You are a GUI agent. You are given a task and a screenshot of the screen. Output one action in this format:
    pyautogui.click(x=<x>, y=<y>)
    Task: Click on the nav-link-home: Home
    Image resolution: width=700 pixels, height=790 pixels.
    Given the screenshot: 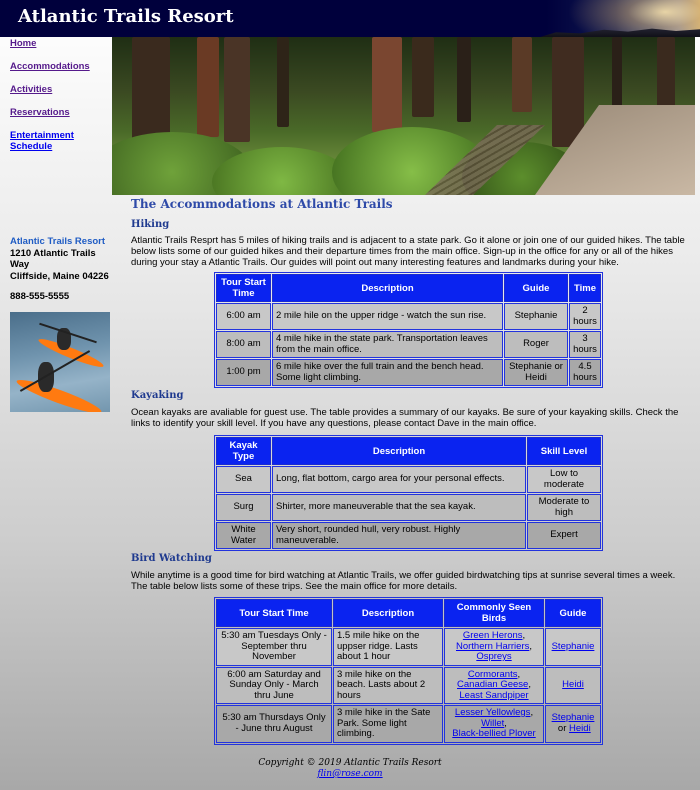 What is the action you would take?
    pyautogui.click(x=60, y=43)
    